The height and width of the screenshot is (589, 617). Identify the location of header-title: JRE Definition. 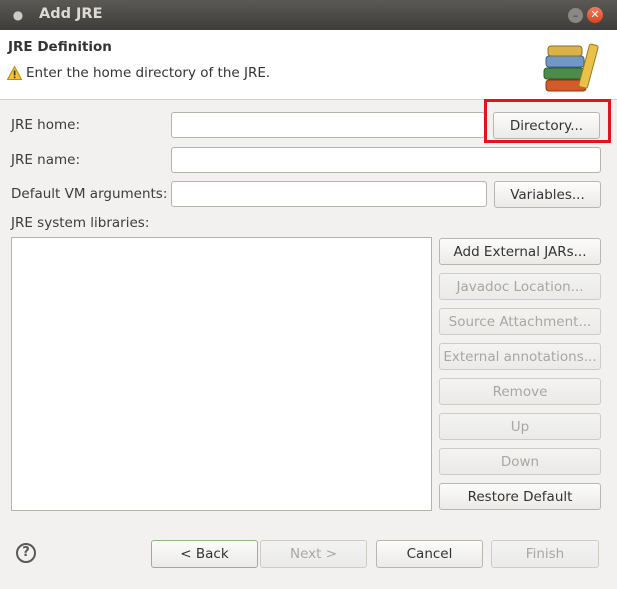
(60, 47).